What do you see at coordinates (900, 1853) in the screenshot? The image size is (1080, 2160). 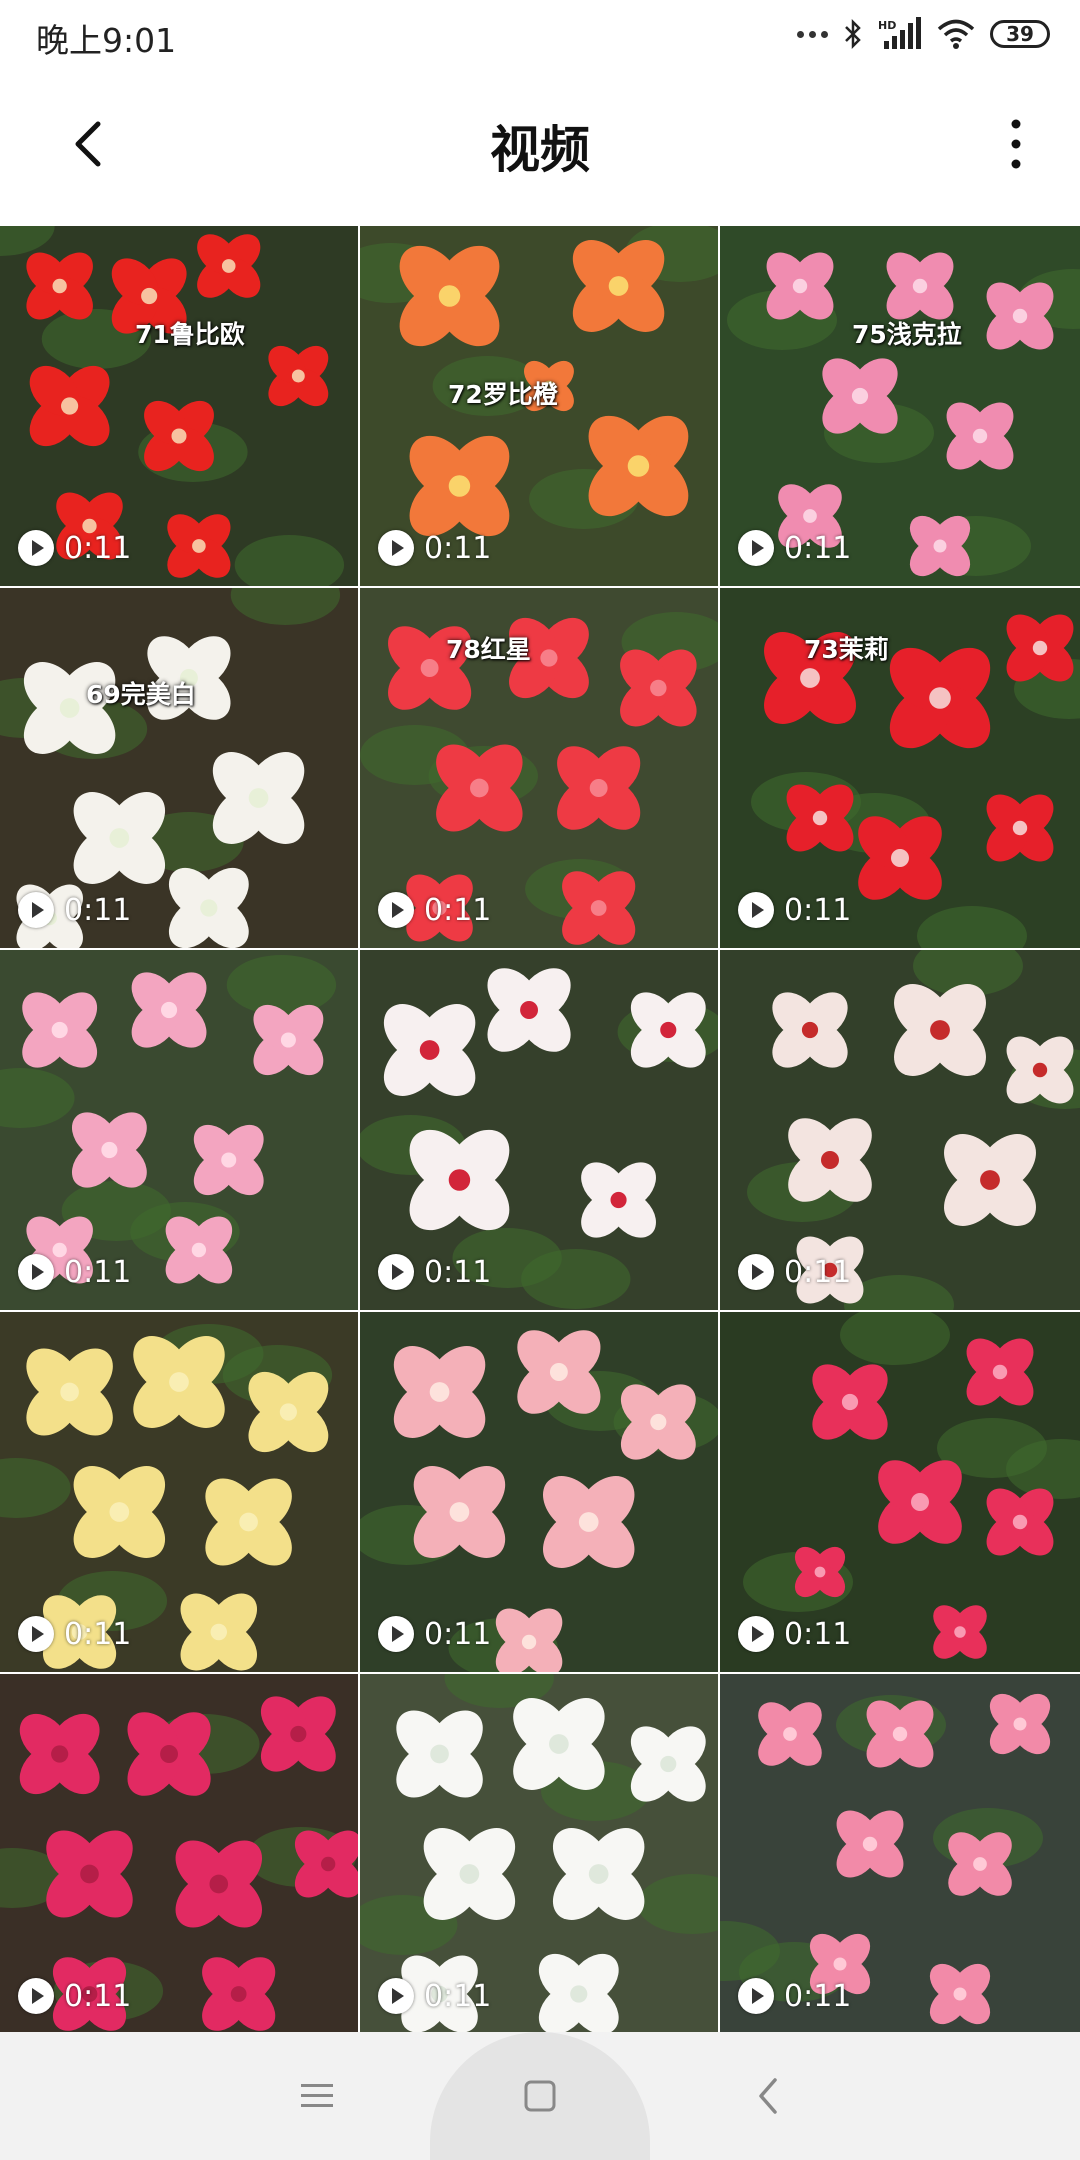 I see `video-thumbnail: 33简20:11` at bounding box center [900, 1853].